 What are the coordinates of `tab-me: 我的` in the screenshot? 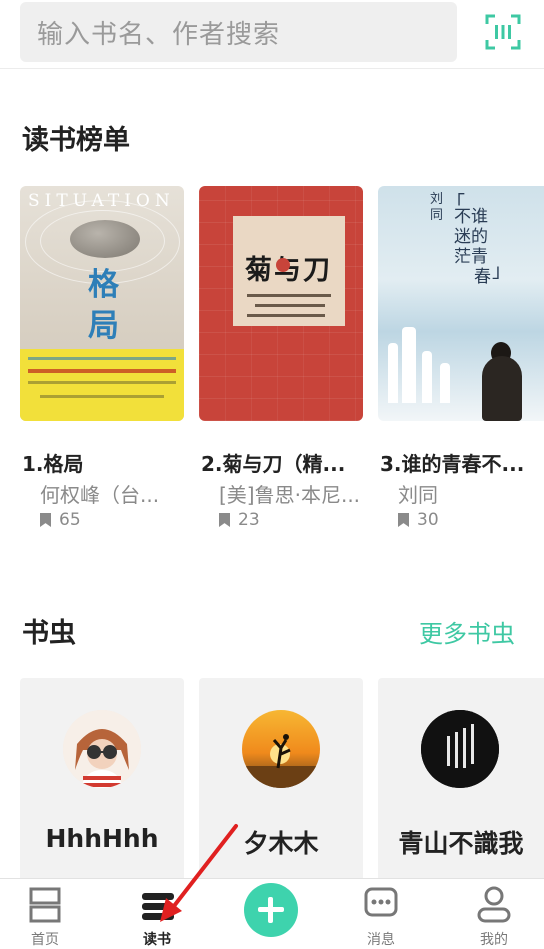 It's located at (494, 914).